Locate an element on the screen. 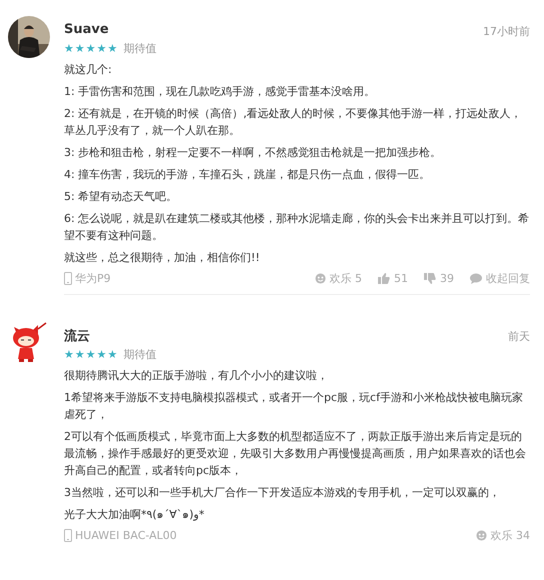  post-time: 前天 is located at coordinates (519, 336).